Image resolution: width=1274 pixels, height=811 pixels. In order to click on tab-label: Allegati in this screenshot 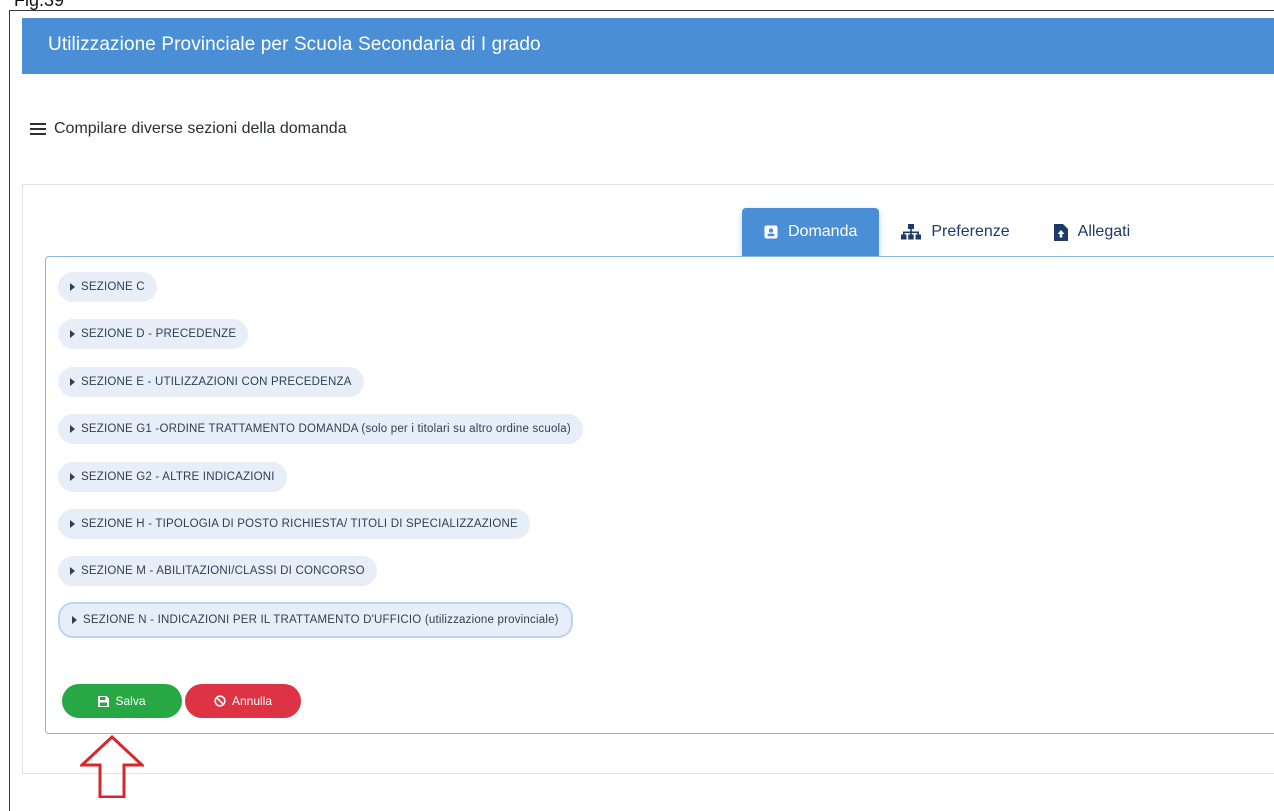, I will do `click(1104, 231)`.